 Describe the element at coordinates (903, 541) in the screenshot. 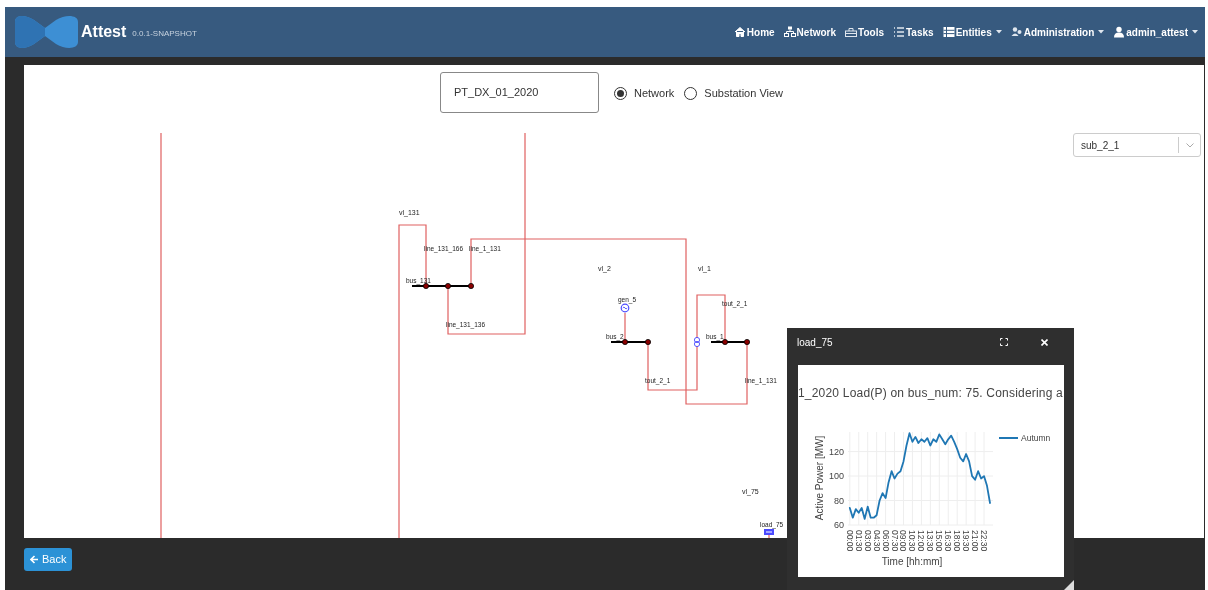

I see `axis-tick-label: 09:00` at that location.